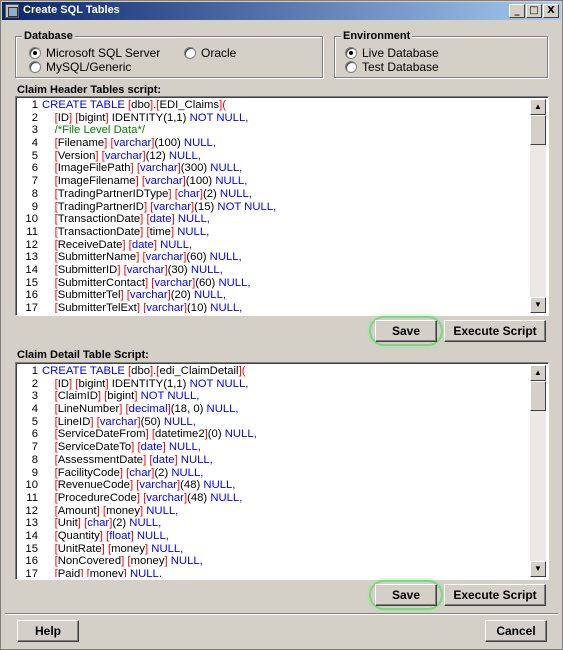  I want to click on code-token: Filename, so click(81, 143).